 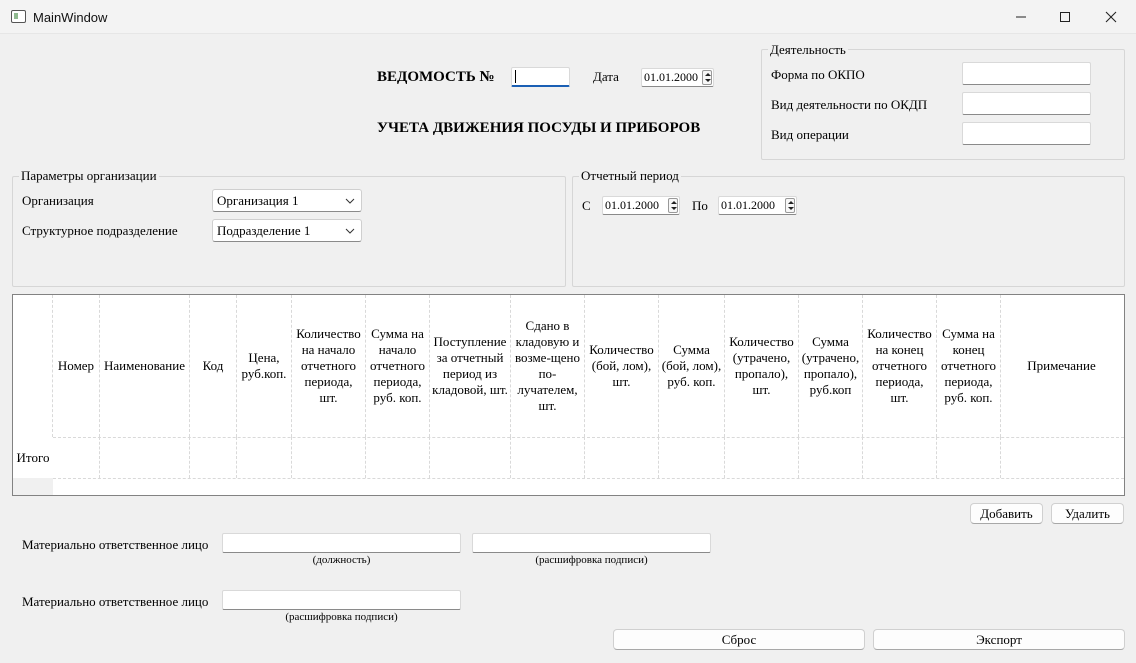 I want to click on close-button, so click(x=1111, y=17).